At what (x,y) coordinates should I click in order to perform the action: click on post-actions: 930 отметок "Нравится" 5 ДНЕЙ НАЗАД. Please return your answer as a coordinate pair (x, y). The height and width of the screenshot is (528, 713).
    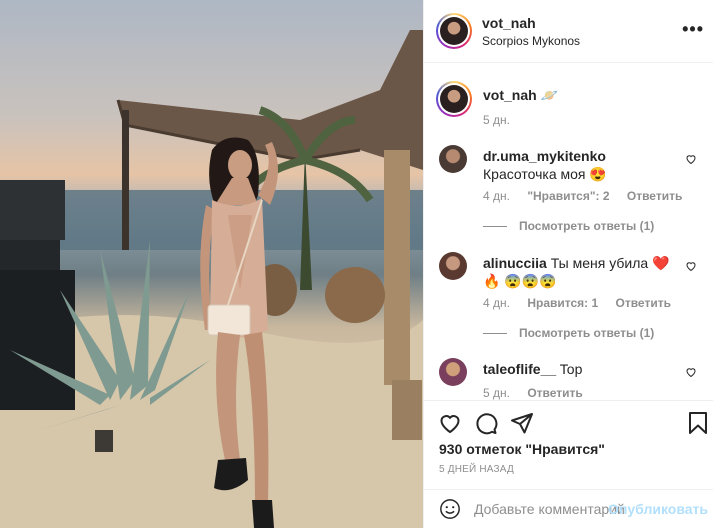
    Looking at the image, I should click on (568, 445).